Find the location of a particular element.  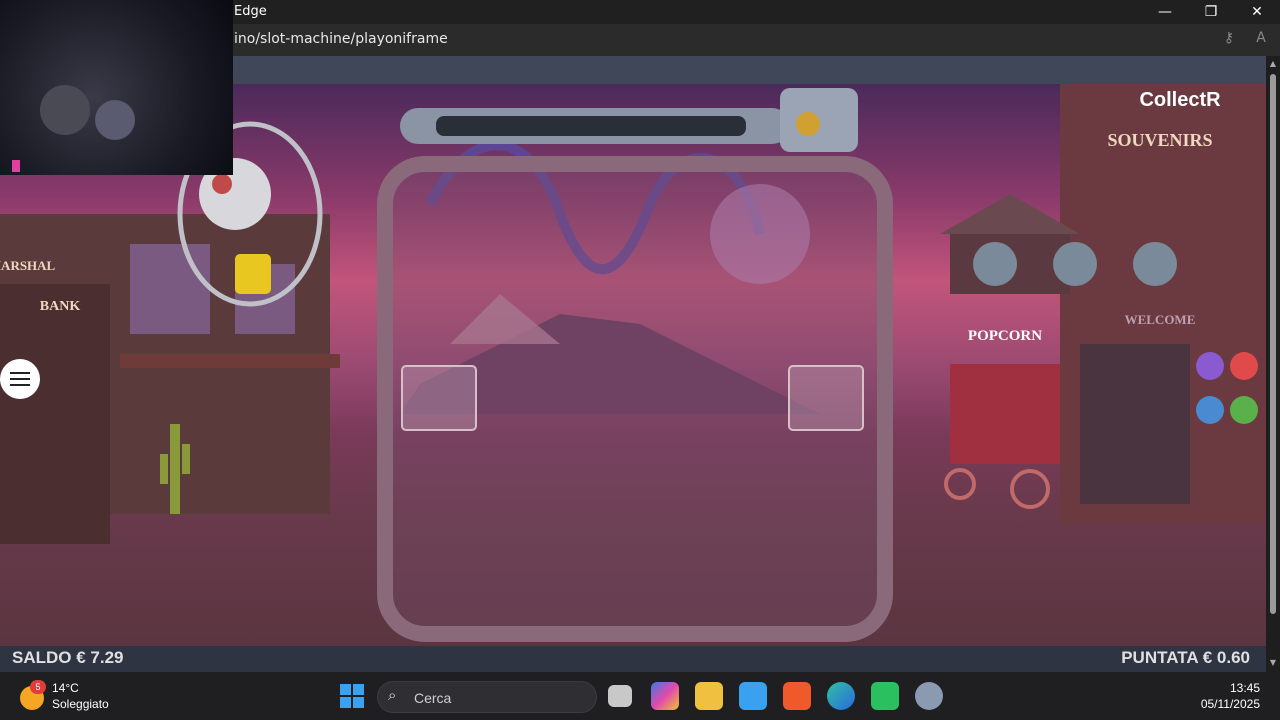

url-text: ino/slot-machine/playoniframe is located at coordinates (341, 39).